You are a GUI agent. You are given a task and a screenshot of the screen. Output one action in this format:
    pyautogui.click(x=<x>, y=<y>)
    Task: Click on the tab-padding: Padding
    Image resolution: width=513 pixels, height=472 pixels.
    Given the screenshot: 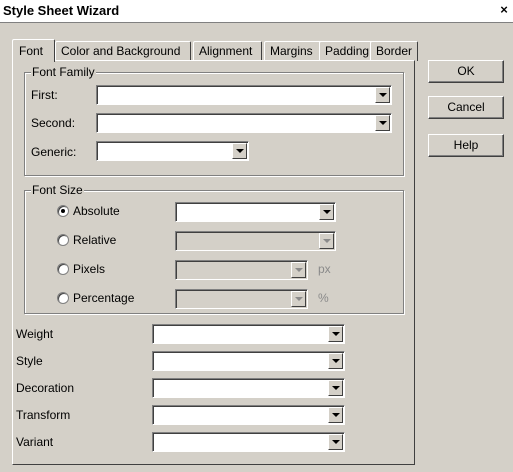 What is the action you would take?
    pyautogui.click(x=348, y=51)
    